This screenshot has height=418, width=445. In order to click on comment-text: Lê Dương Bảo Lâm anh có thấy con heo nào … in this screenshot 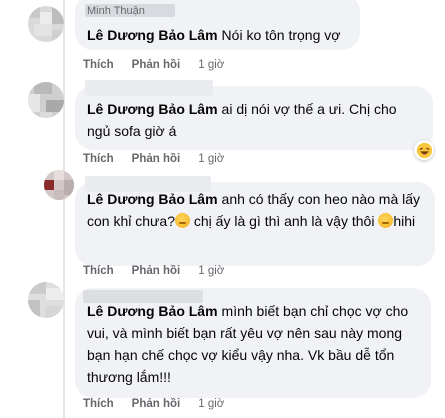, I will do `click(255, 210)`.